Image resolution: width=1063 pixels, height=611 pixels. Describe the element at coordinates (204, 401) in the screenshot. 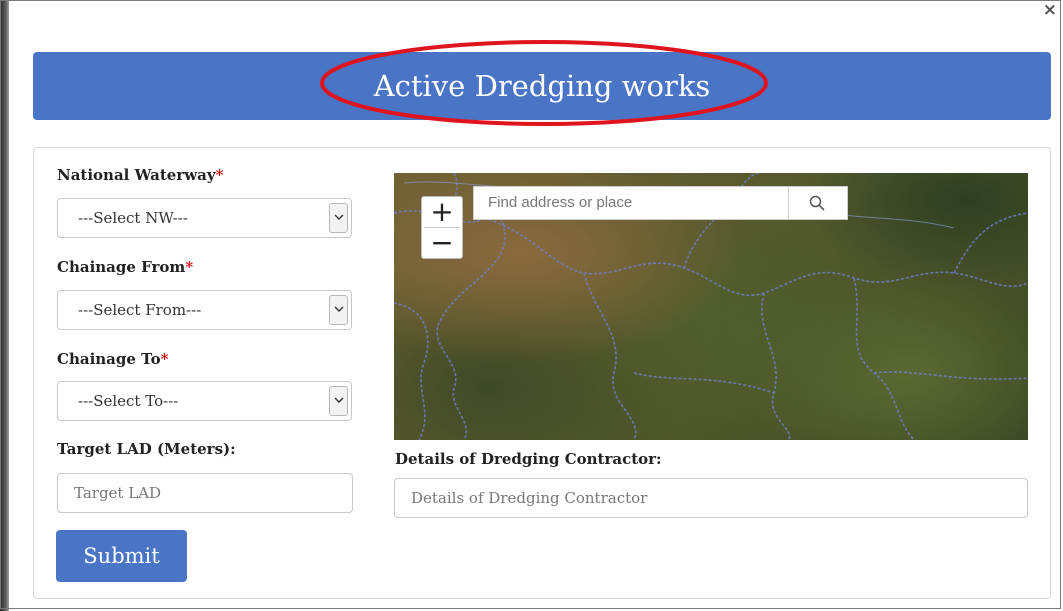

I see `chainage-to-select: ---Select To---` at that location.